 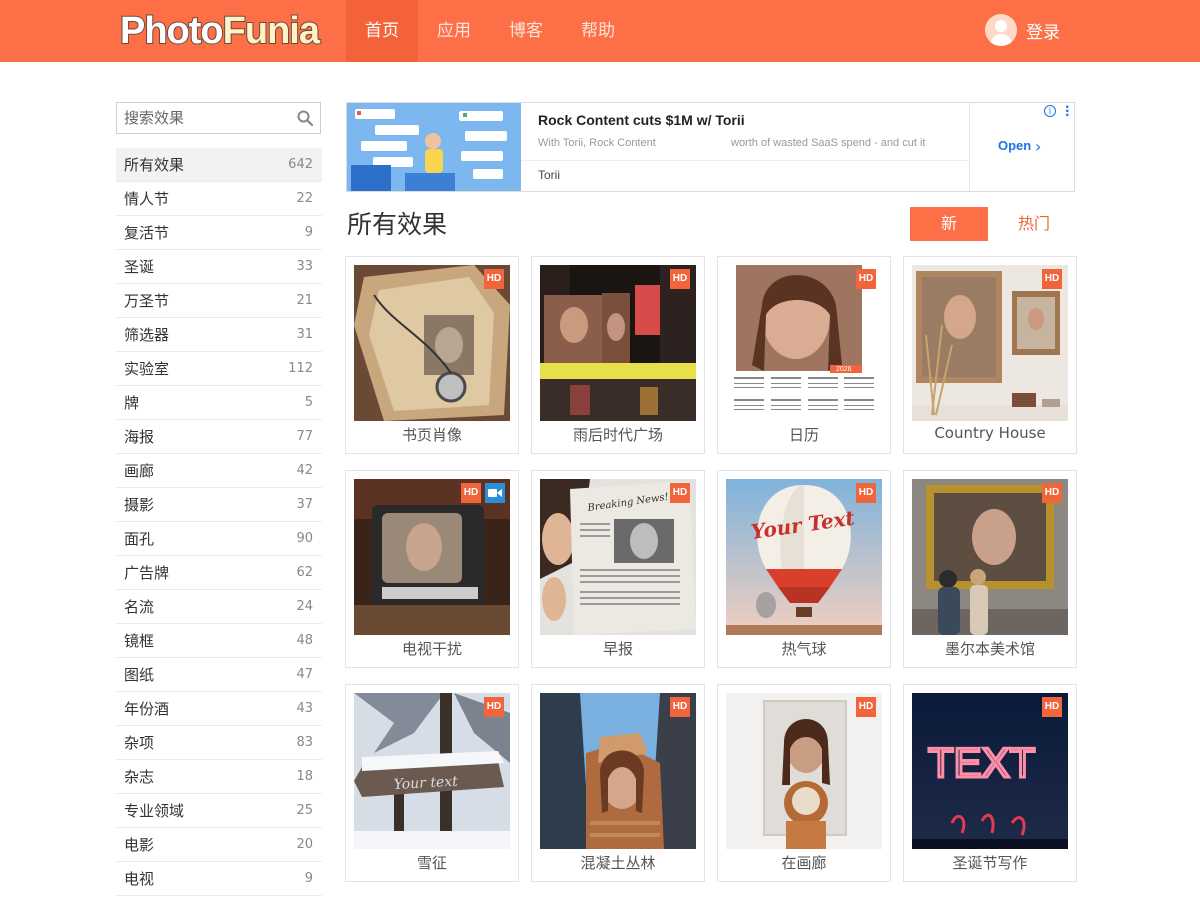 What do you see at coordinates (219, 403) in the screenshot?
I see `category-cards: 牌5` at bounding box center [219, 403].